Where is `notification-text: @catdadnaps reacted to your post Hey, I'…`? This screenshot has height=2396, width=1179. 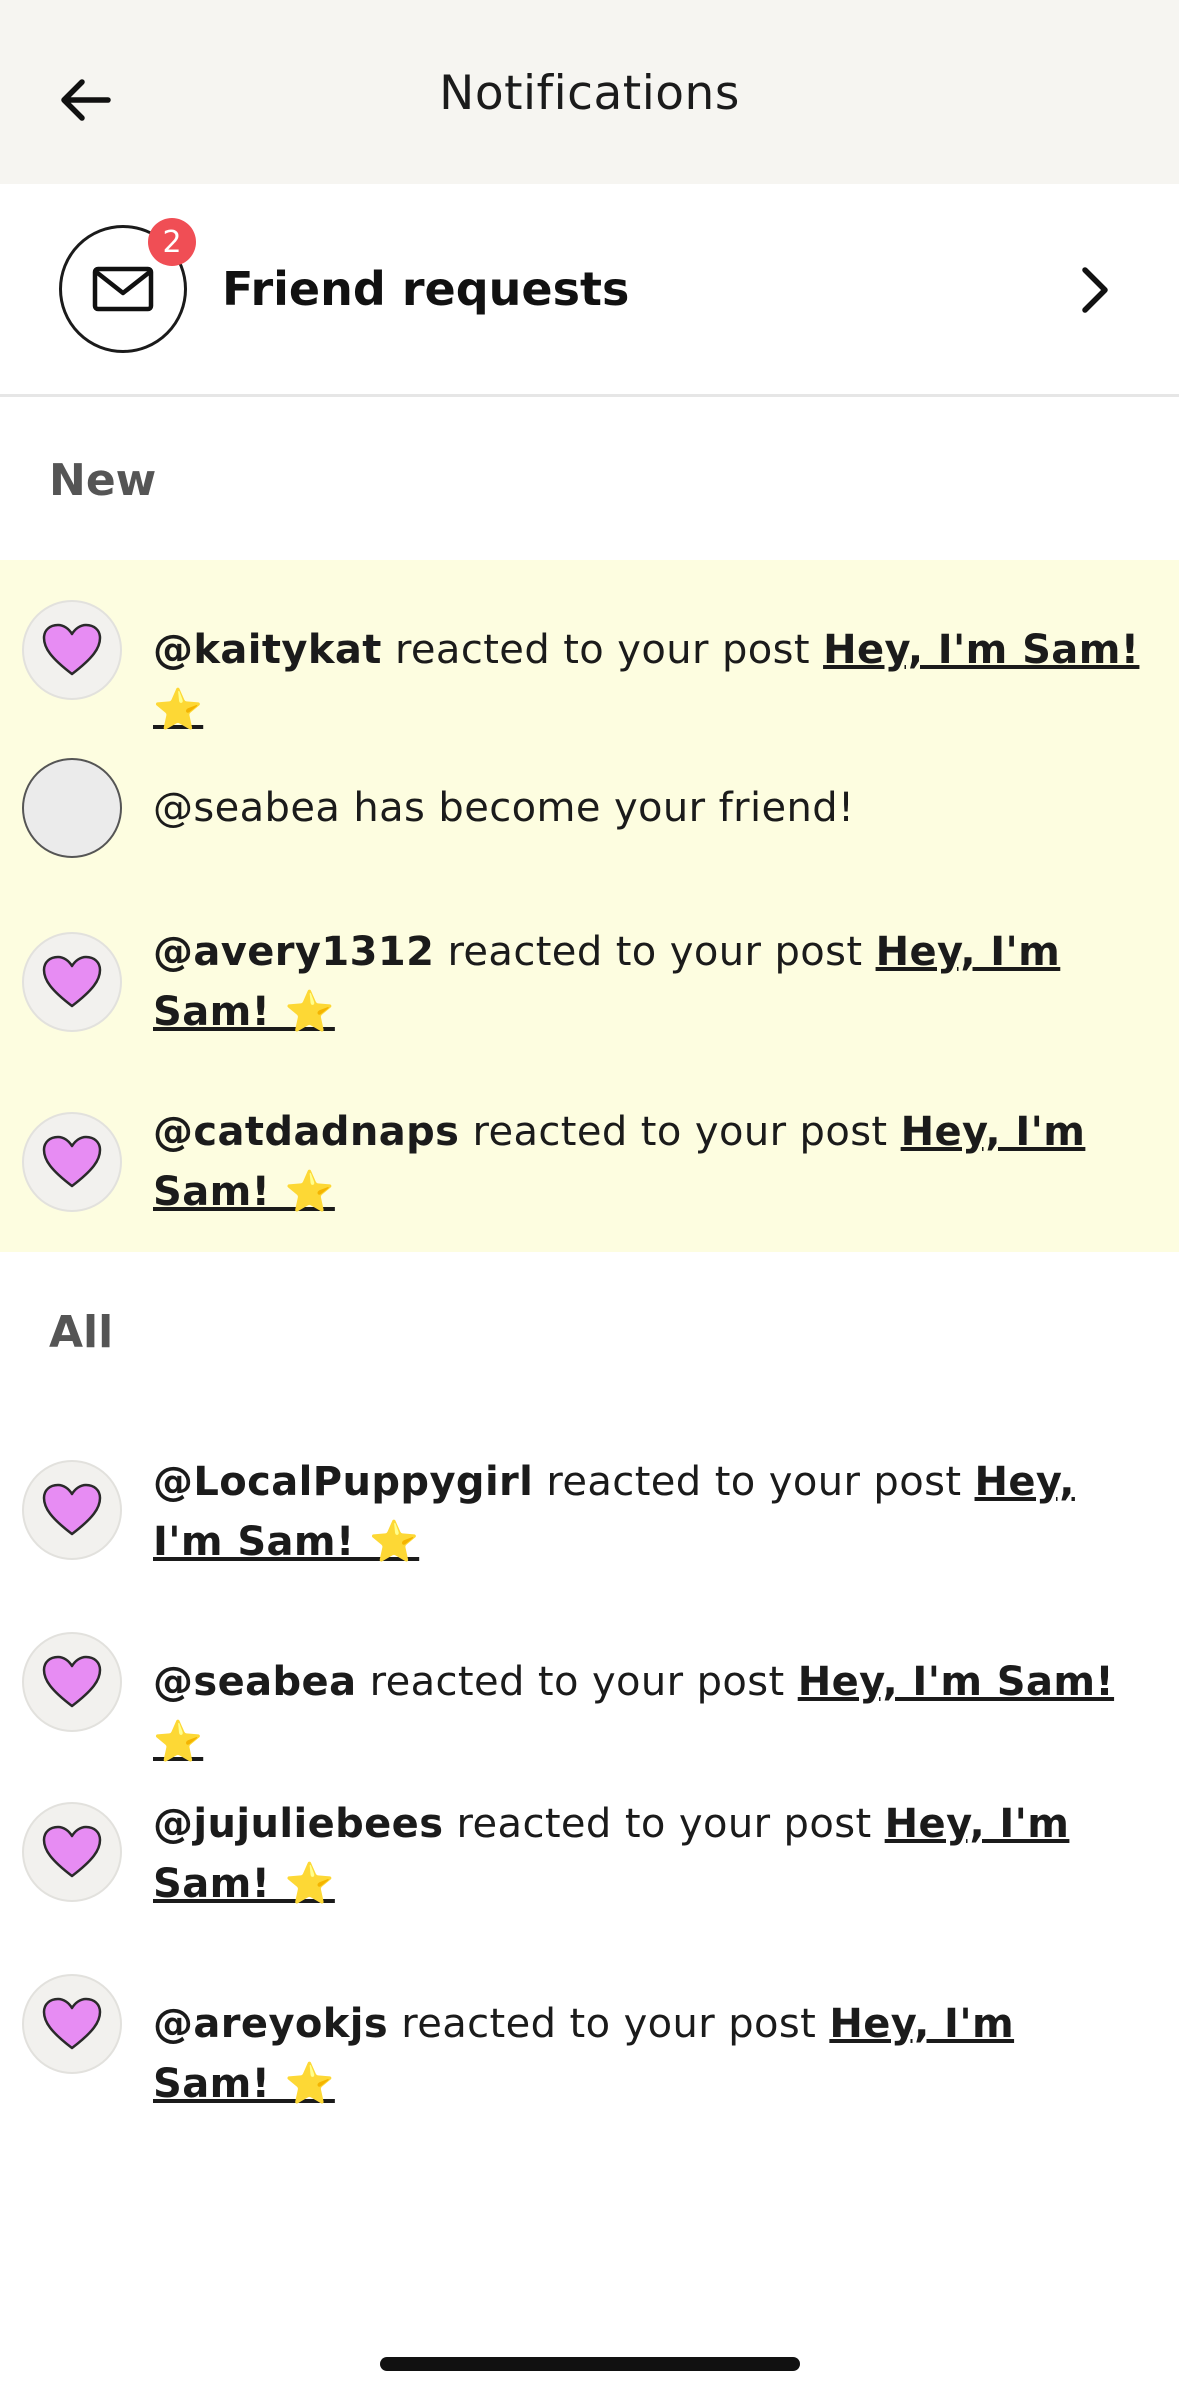 notification-text: @catdadnaps reacted to your post Hey, I'… is located at coordinates (648, 1162).